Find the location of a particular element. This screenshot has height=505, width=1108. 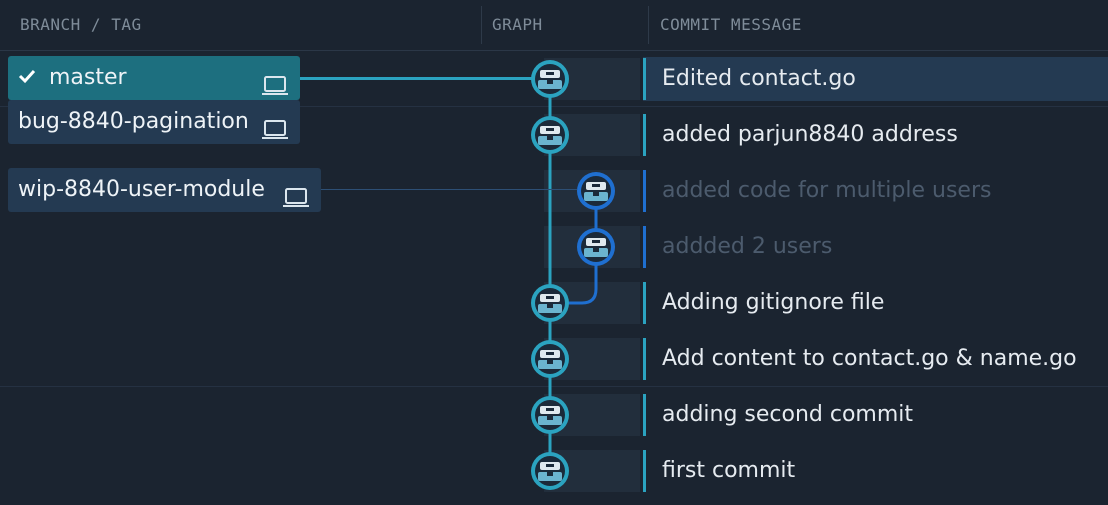

commit-row: Adding gitignore file is located at coordinates (773, 309).